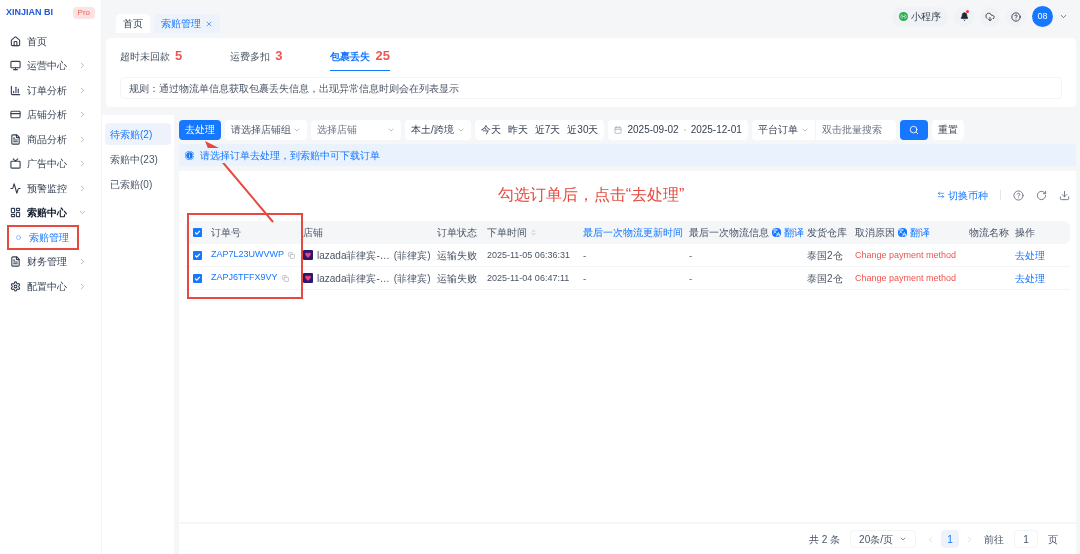 The height and width of the screenshot is (554, 1080). I want to click on sidebar-item: 商品分析, so click(50, 139).